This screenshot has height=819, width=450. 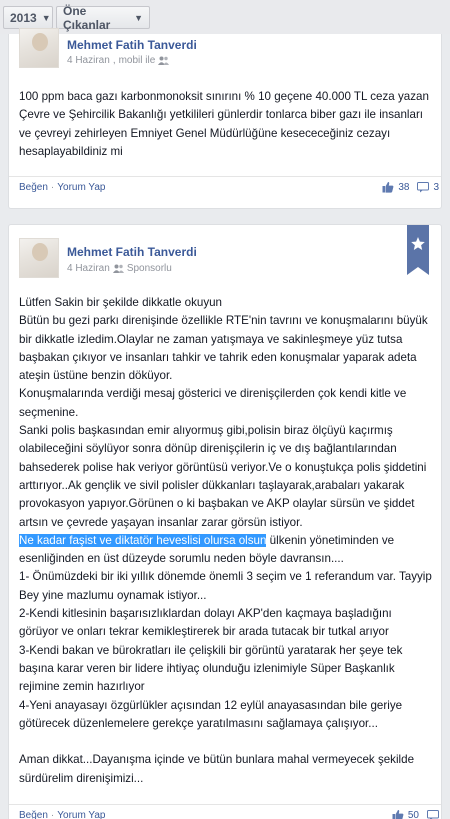 I want to click on post-meta: 4 Haziran Sponsorlu, so click(x=119, y=268).